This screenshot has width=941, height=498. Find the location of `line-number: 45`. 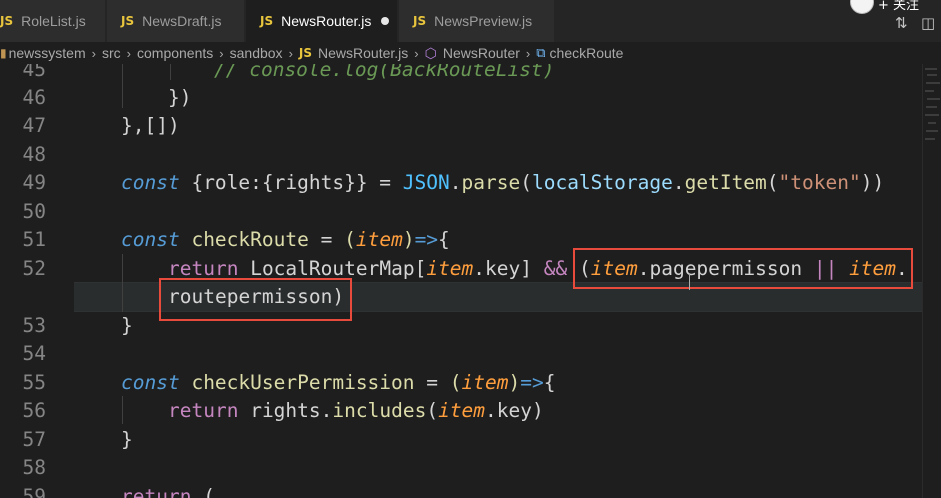

line-number: 45 is located at coordinates (34, 72).